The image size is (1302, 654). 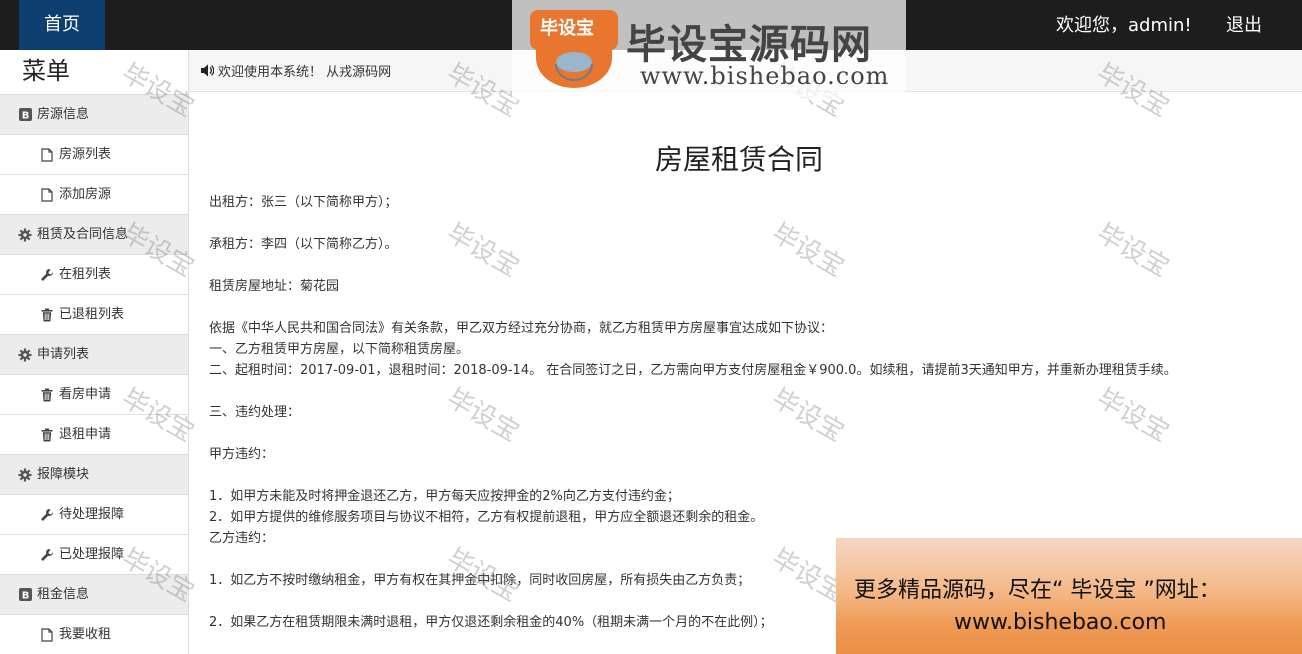 What do you see at coordinates (765, 76) in the screenshot?
I see `watermark-brand-url: www.bishebao.com` at bounding box center [765, 76].